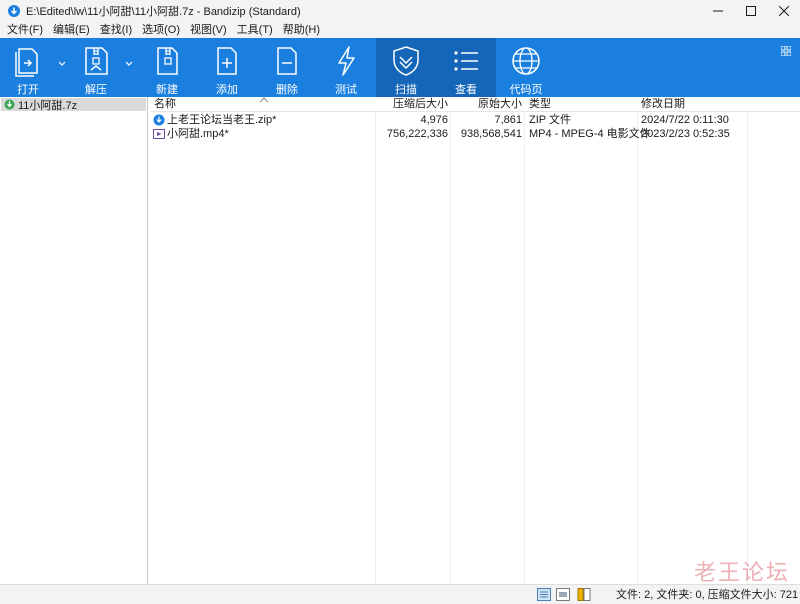  I want to click on file-type: ZIP 文件, so click(550, 120).